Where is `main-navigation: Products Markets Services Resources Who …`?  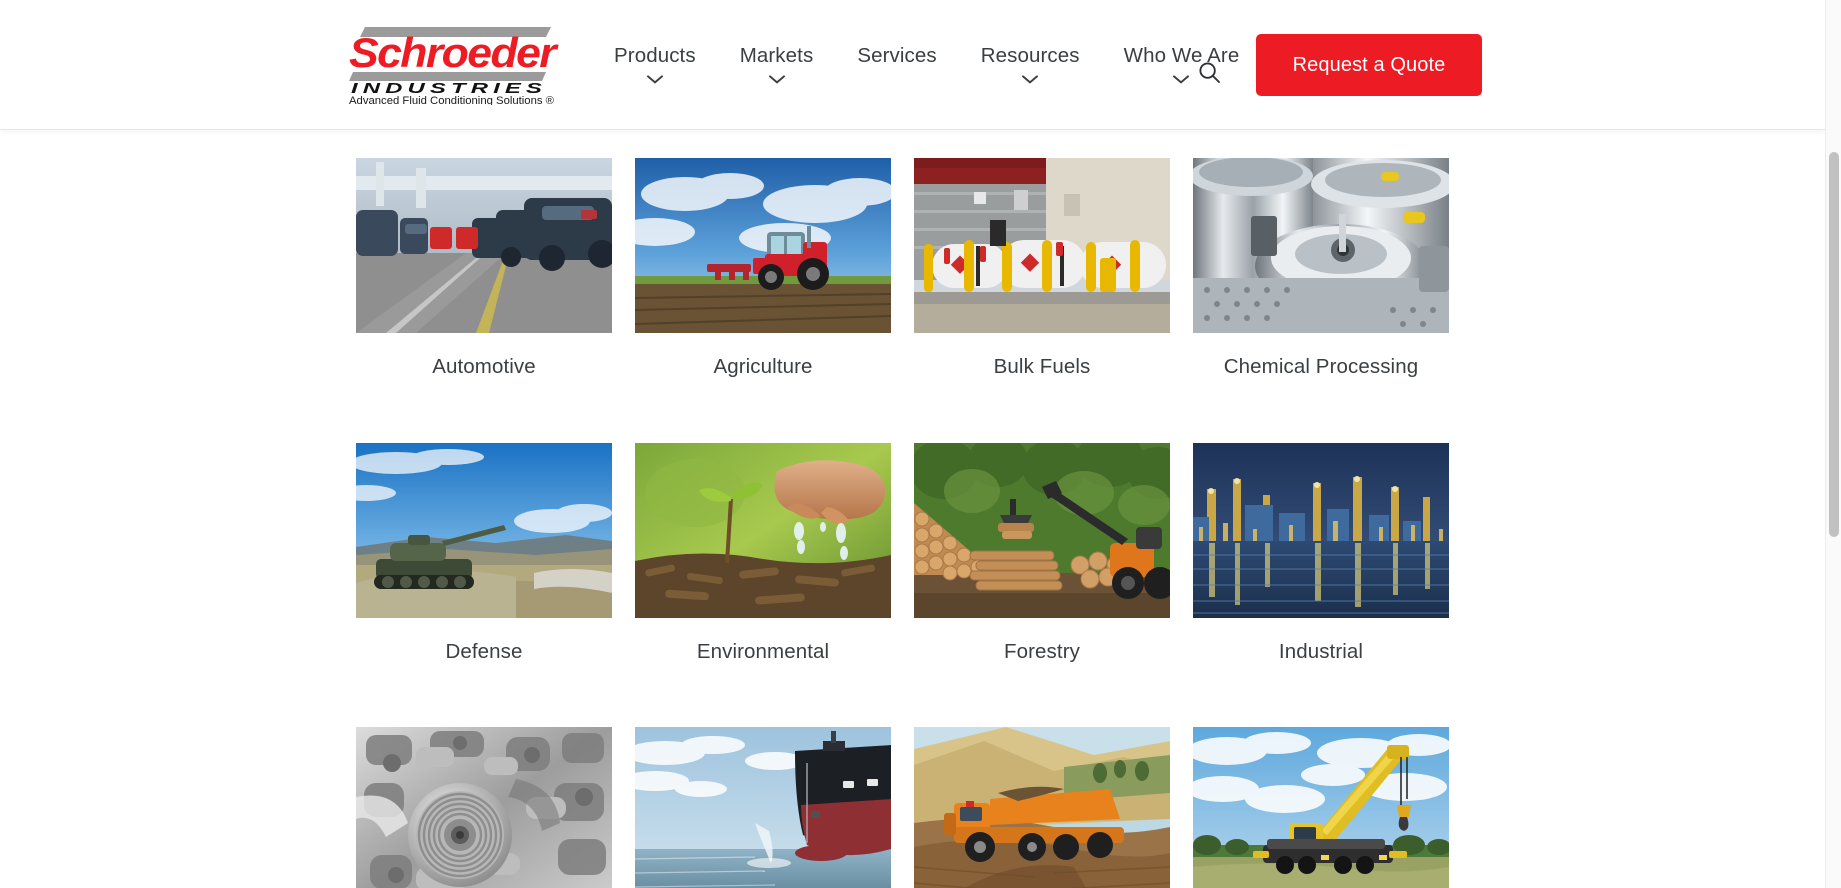
main-navigation: Products Markets Services Resources Who … is located at coordinates (926, 65).